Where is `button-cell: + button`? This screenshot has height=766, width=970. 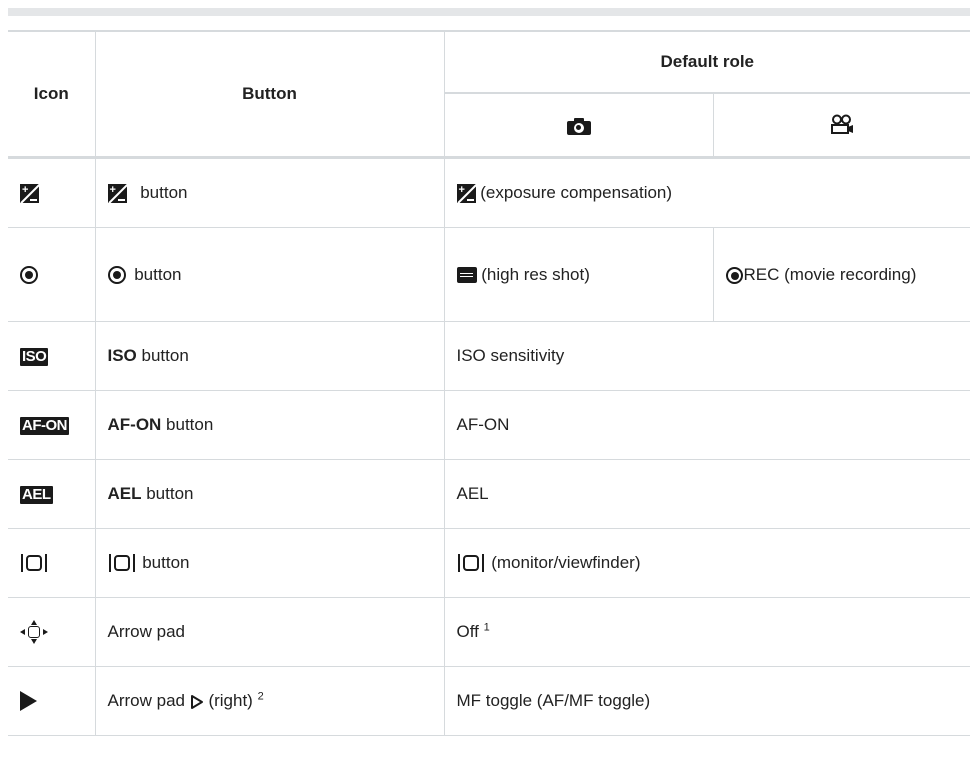 button-cell: + button is located at coordinates (269, 192).